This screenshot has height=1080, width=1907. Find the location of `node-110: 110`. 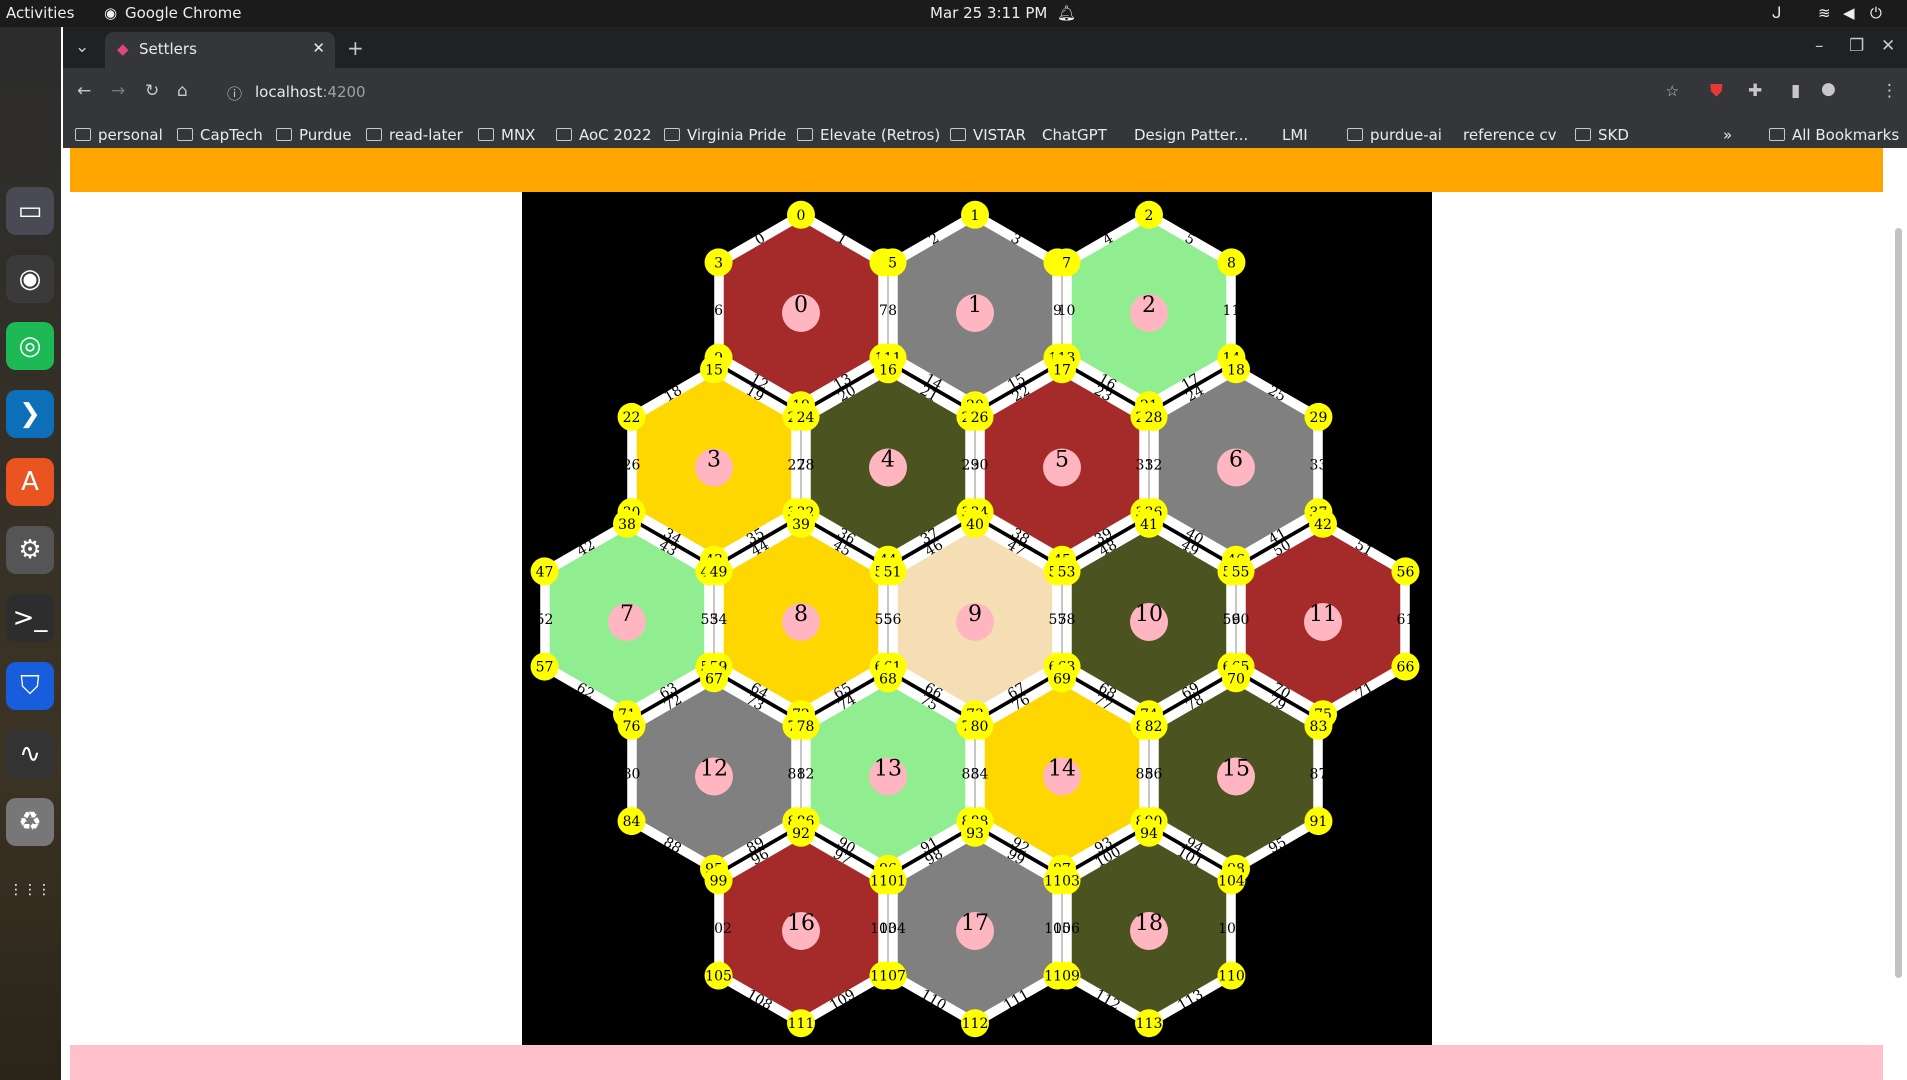

node-110: 110 is located at coordinates (1231, 975).